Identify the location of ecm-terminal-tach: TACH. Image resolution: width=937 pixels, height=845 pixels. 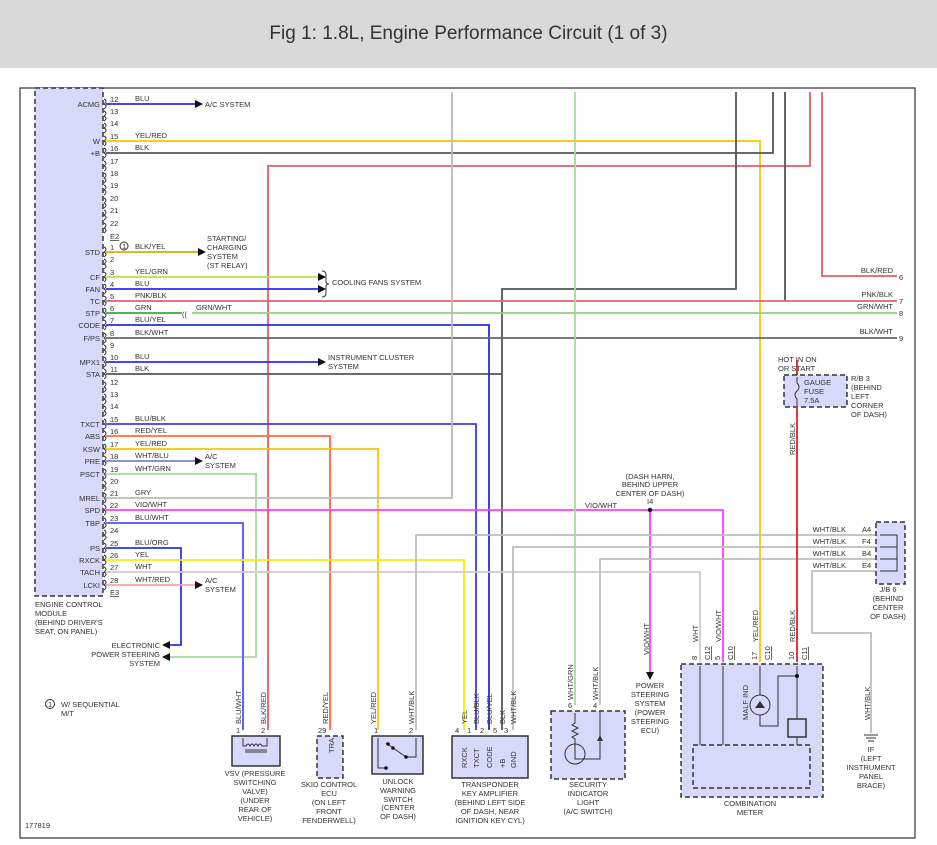
(90, 572).